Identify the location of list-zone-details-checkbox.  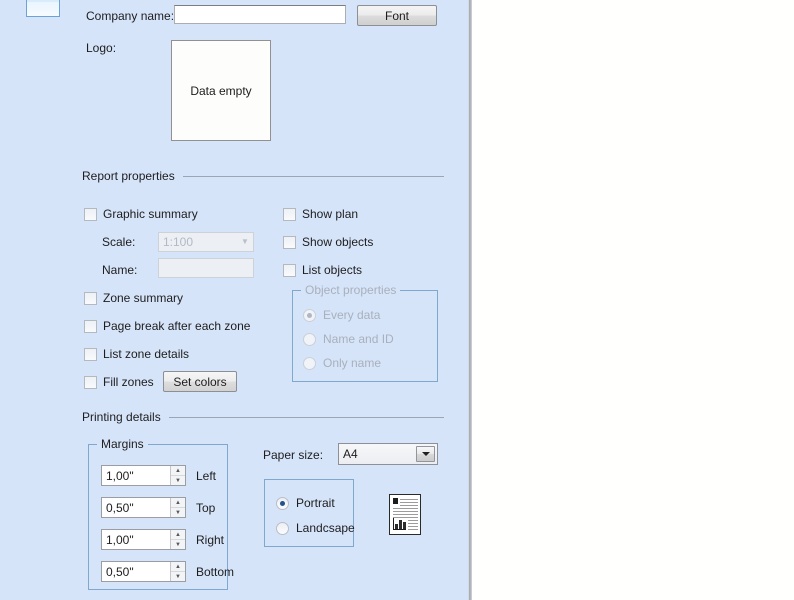
(90, 354).